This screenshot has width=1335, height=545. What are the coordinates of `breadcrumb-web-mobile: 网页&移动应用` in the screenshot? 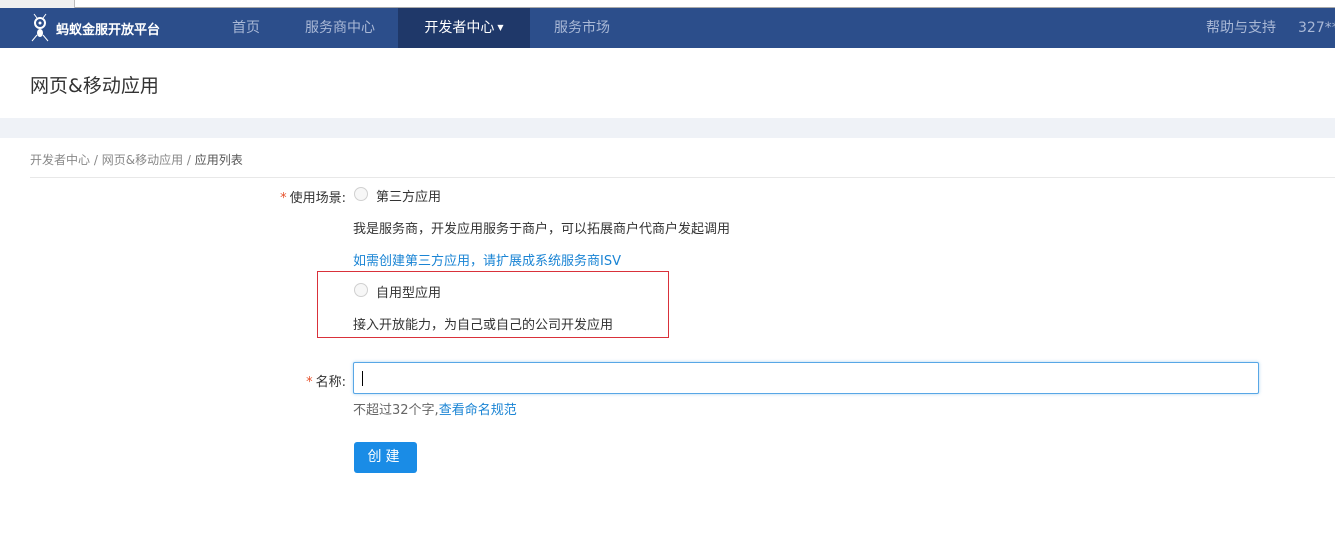 It's located at (142, 160).